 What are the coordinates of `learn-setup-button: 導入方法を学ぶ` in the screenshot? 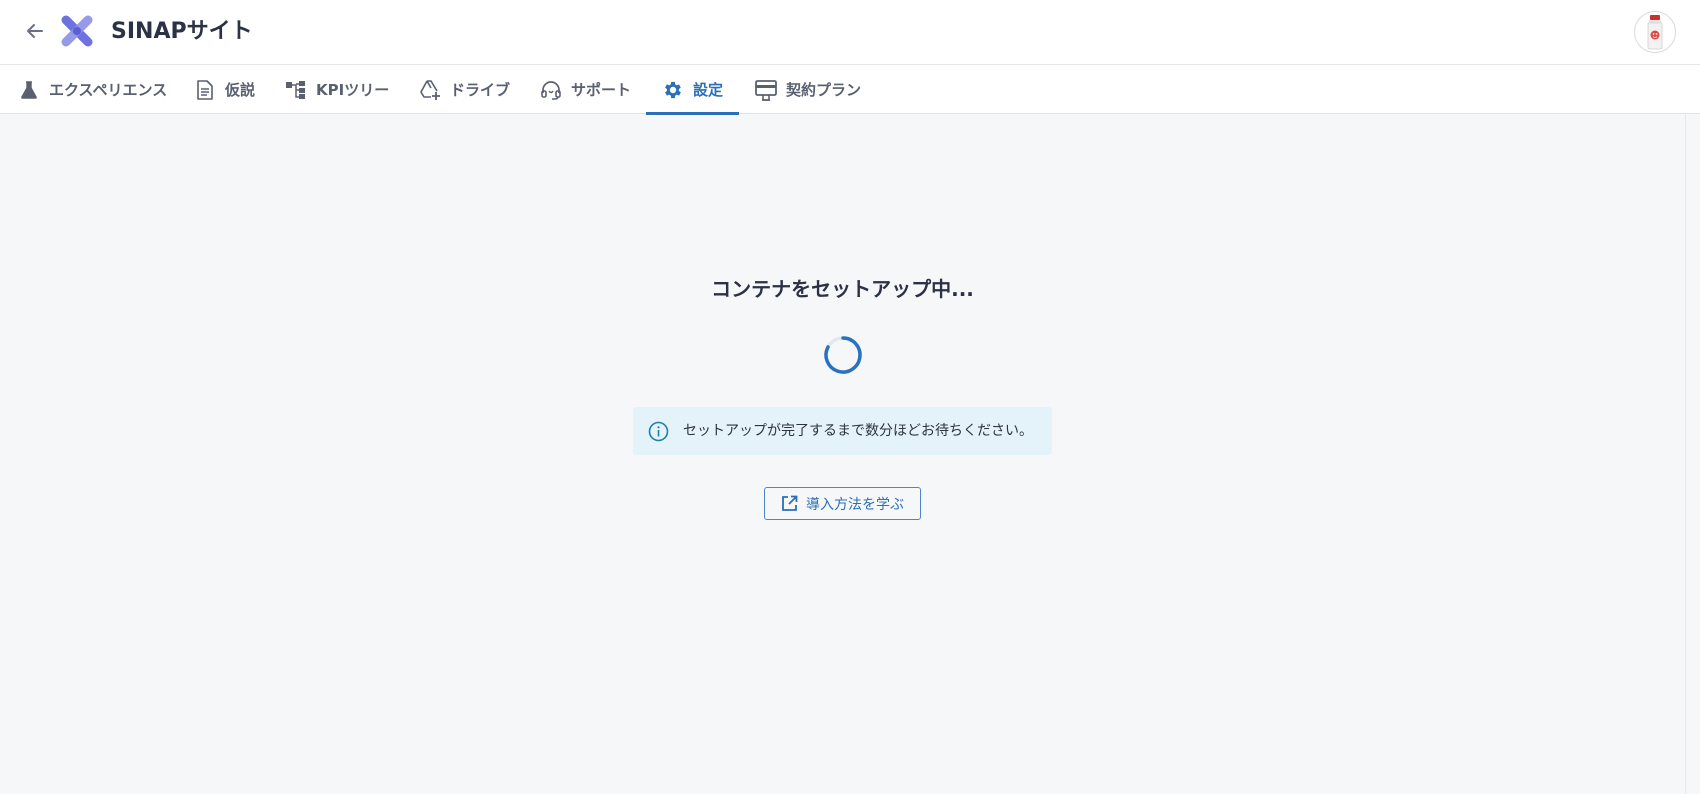 It's located at (842, 503).